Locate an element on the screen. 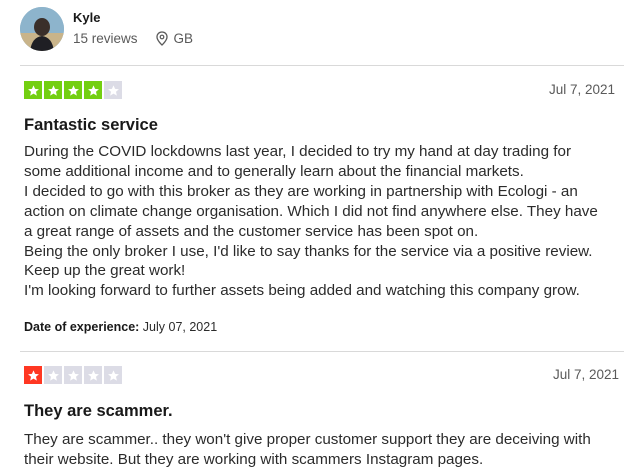 This screenshot has height=471, width=639. reviewer-name: Kyle is located at coordinates (86, 17).